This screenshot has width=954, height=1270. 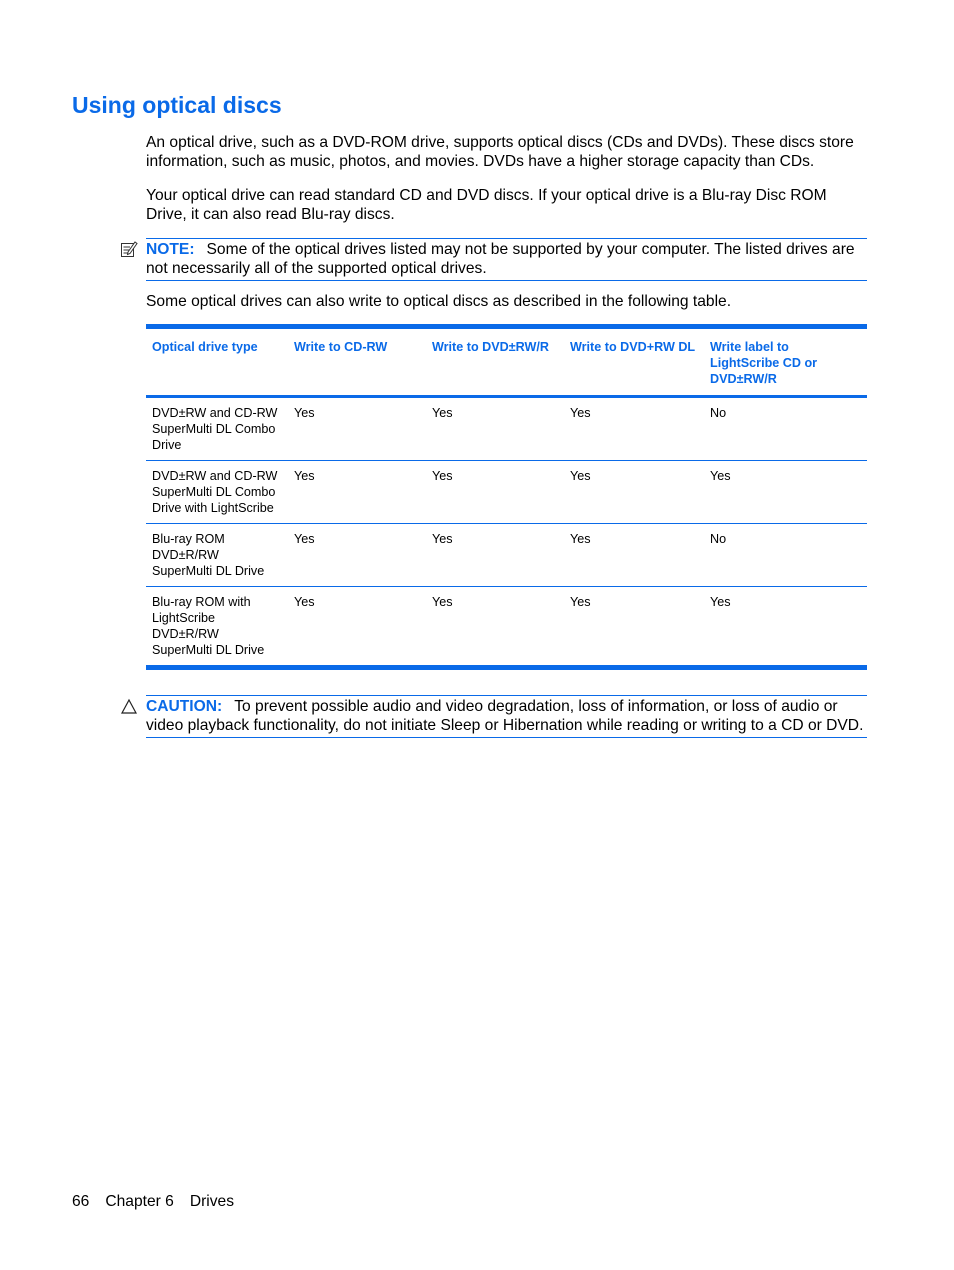 I want to click on drive-type-cell: Blu-ray ROM DVD±R/RW SuperMulti DL Drive, so click(x=217, y=555).